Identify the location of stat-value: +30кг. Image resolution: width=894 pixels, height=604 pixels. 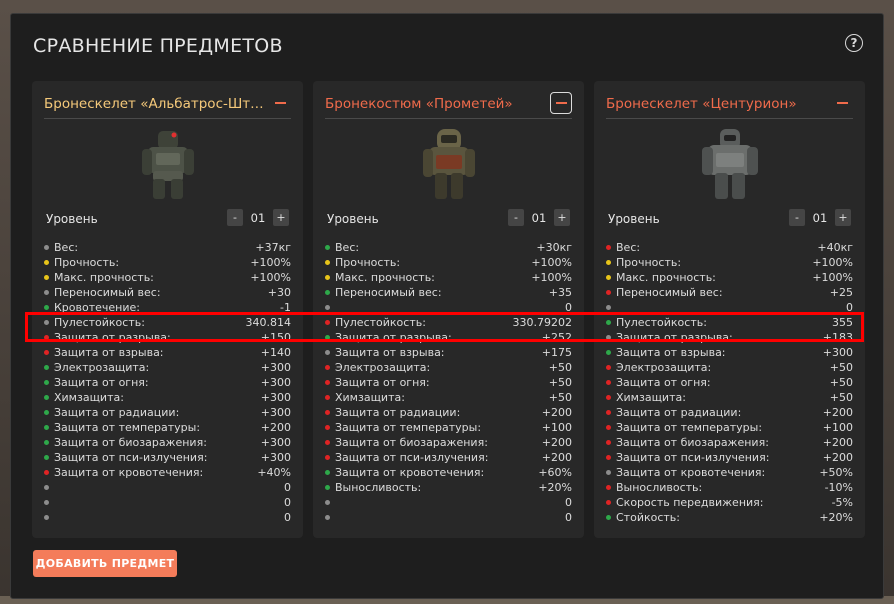
(554, 247).